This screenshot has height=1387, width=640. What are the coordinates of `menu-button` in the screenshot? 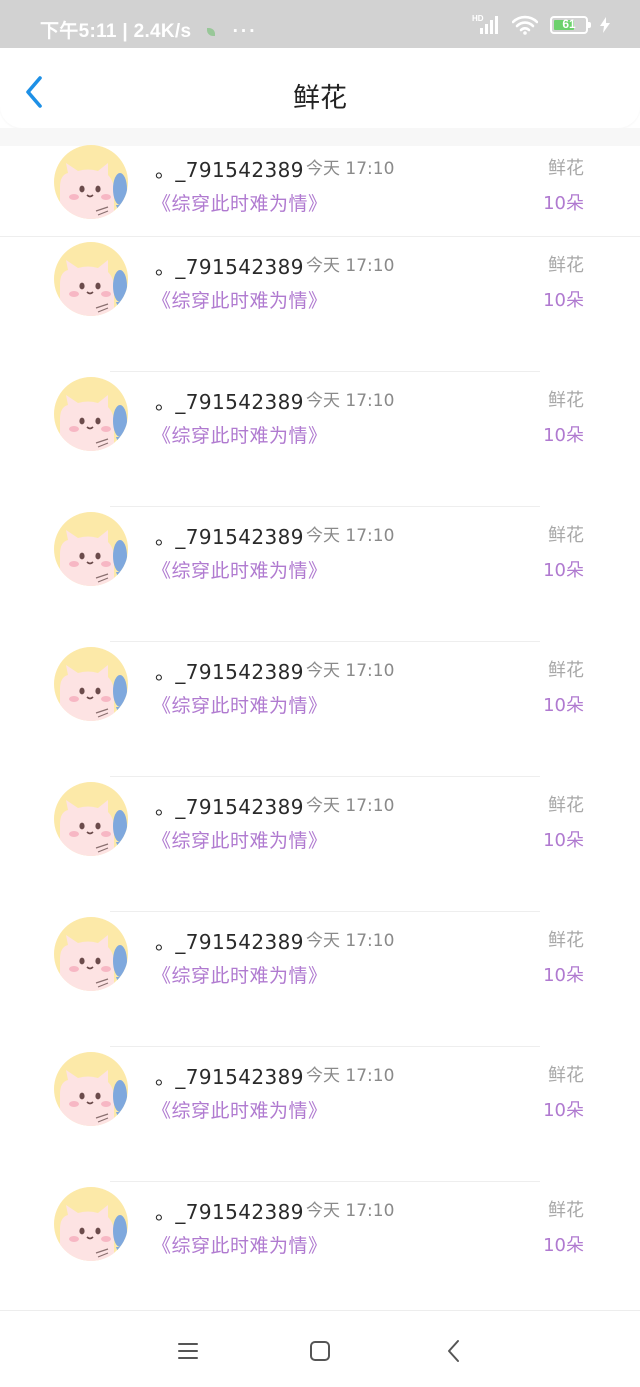 It's located at (188, 1351).